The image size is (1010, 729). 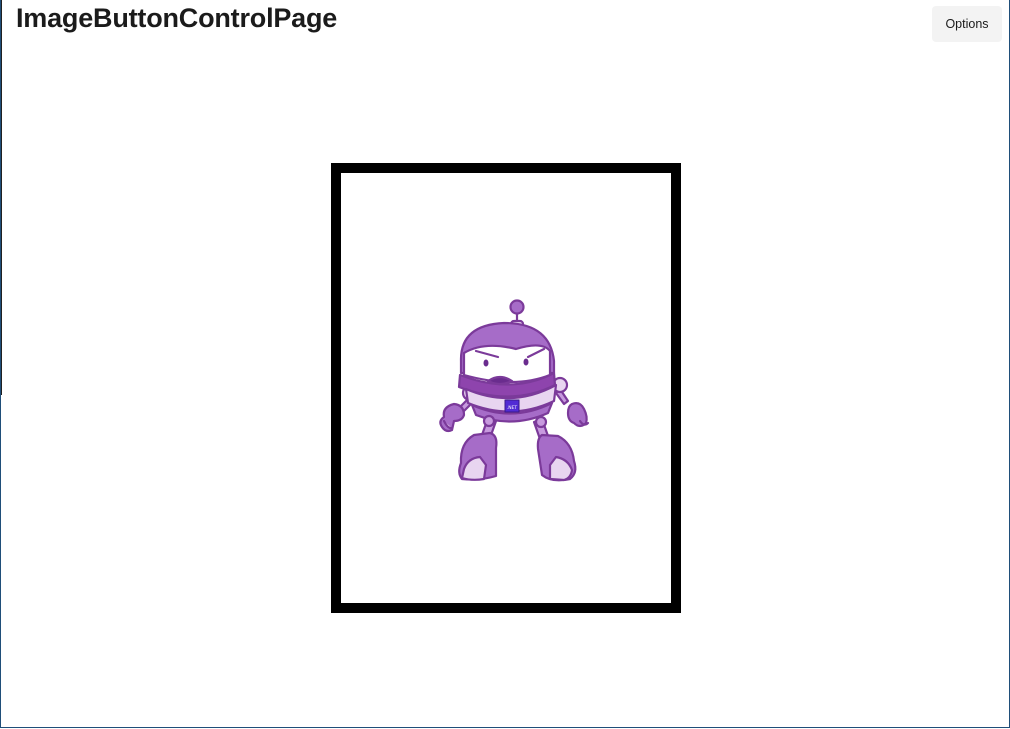 I want to click on options-button: Options, so click(x=967, y=24).